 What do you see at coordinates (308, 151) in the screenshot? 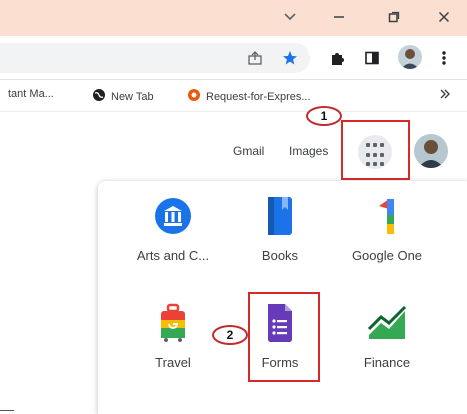
I see `images-link: Images` at bounding box center [308, 151].